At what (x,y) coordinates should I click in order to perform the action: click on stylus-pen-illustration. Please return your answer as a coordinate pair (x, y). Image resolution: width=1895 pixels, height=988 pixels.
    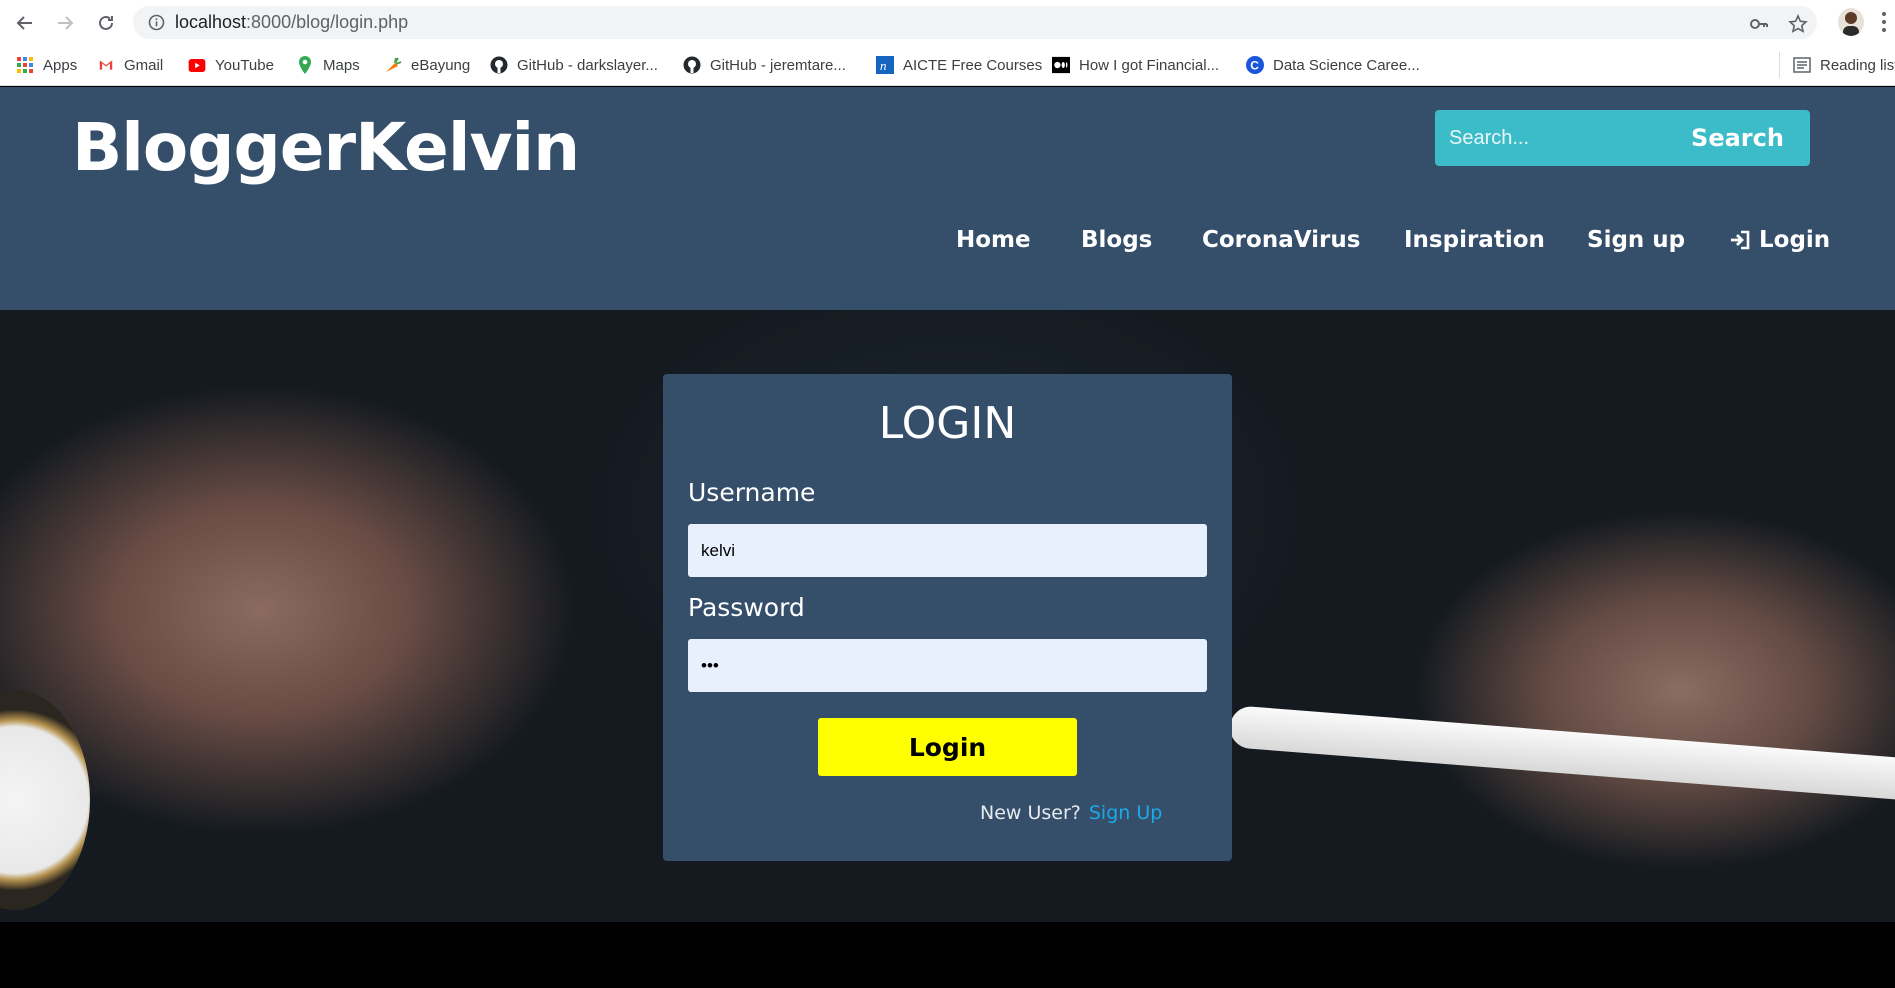
    Looking at the image, I should click on (1561, 753).